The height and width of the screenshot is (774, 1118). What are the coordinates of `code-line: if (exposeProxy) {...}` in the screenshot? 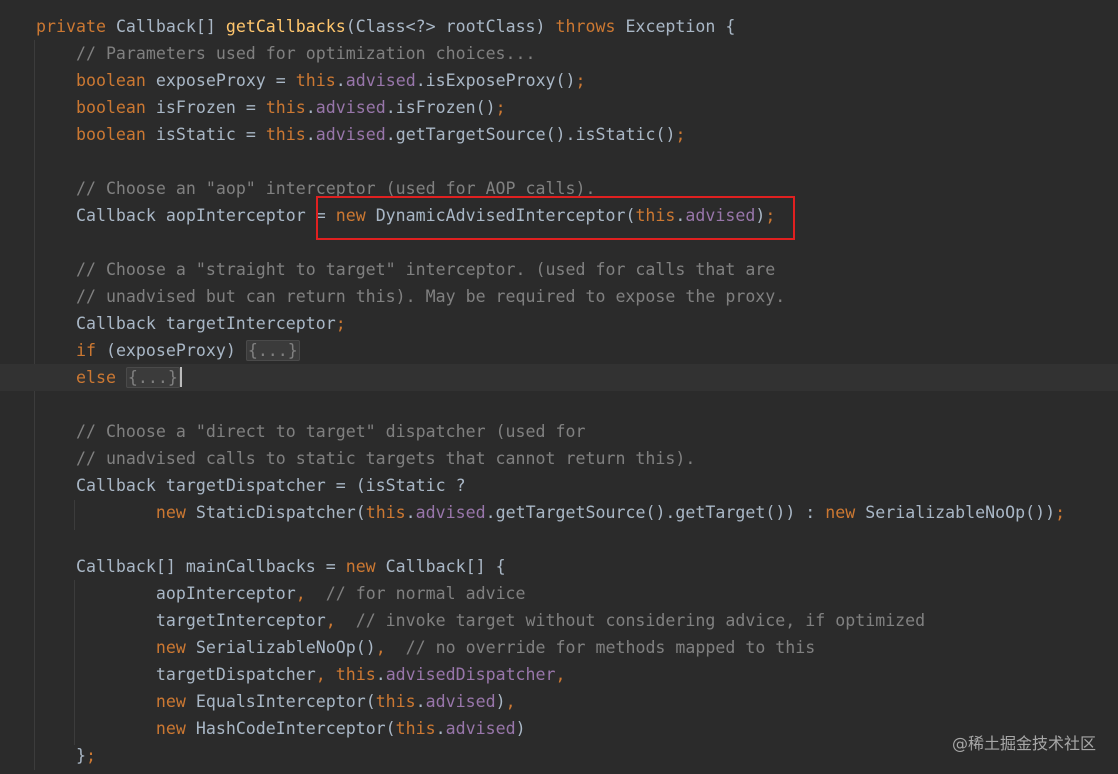 It's located at (577, 350).